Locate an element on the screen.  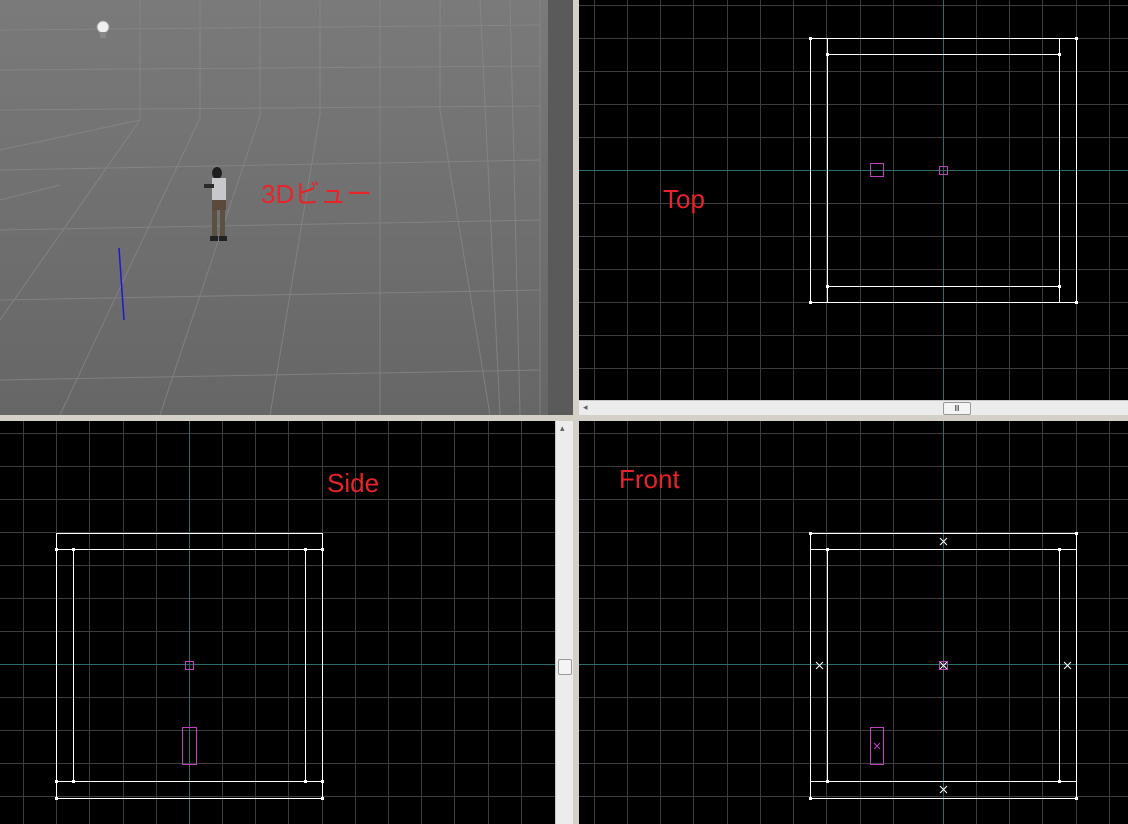
view-label-top: Top is located at coordinates (684, 199).